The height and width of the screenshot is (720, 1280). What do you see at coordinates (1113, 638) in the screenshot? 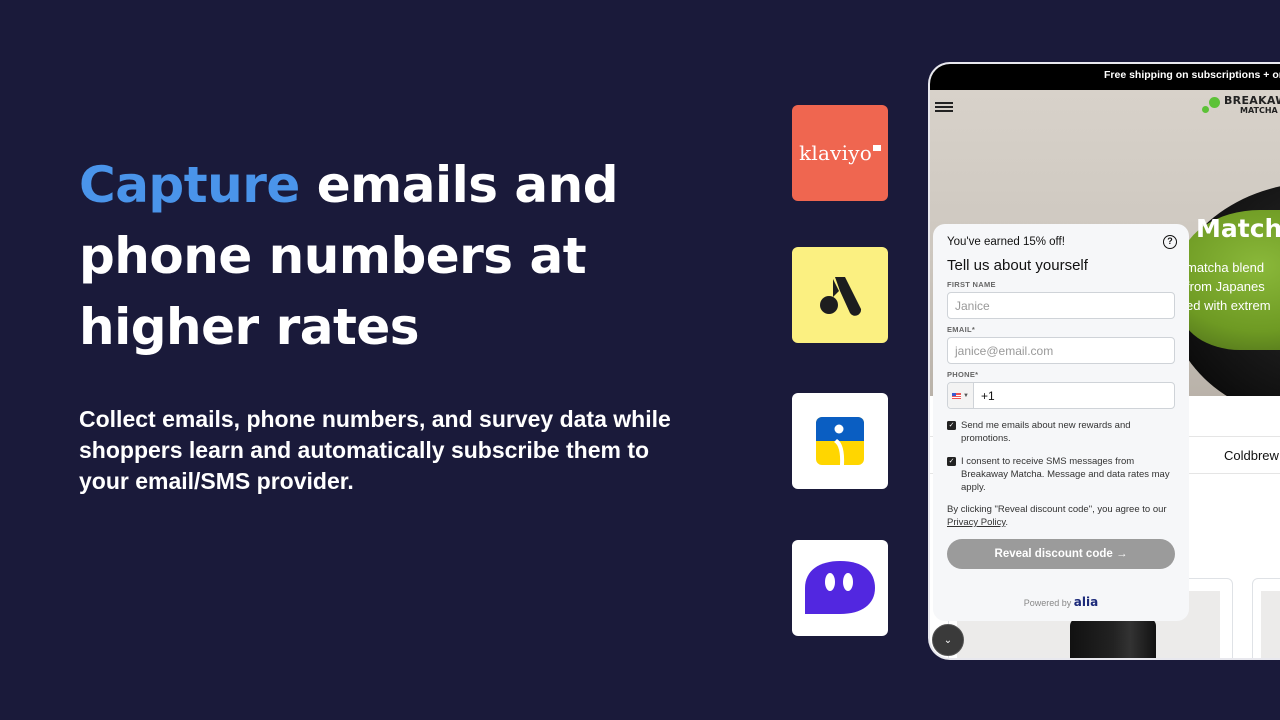
I see `product-bottle-image` at bounding box center [1113, 638].